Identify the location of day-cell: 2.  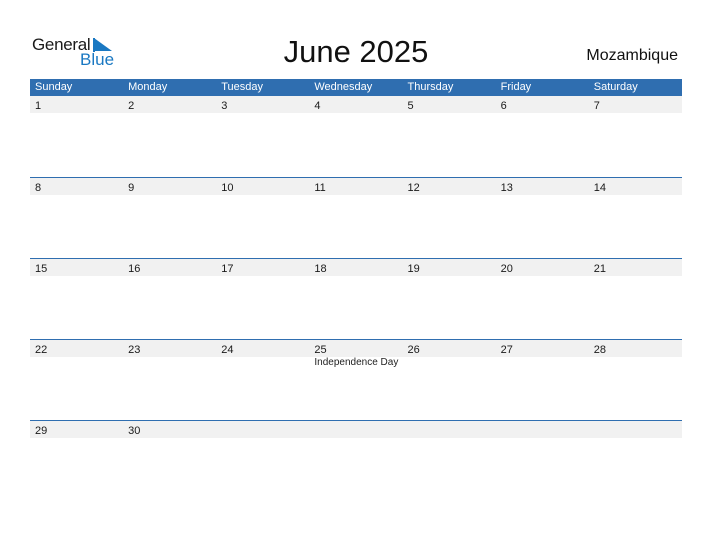
(169, 104).